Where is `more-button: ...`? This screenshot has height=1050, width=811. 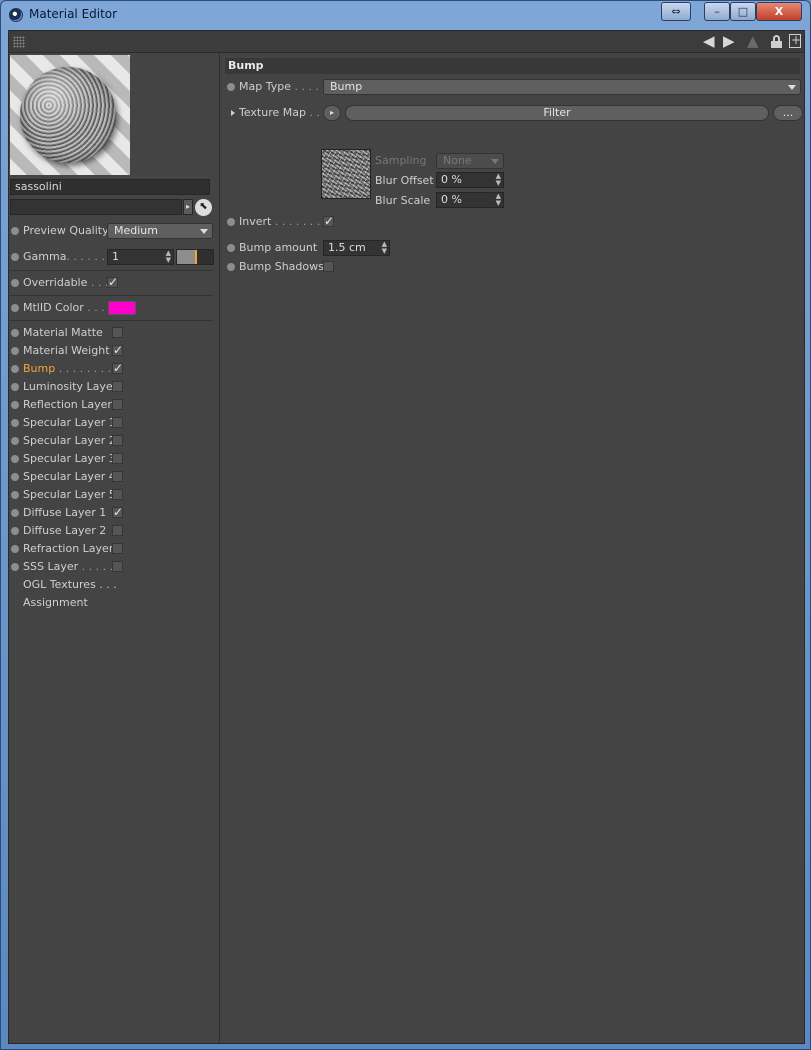
more-button: ... is located at coordinates (788, 113).